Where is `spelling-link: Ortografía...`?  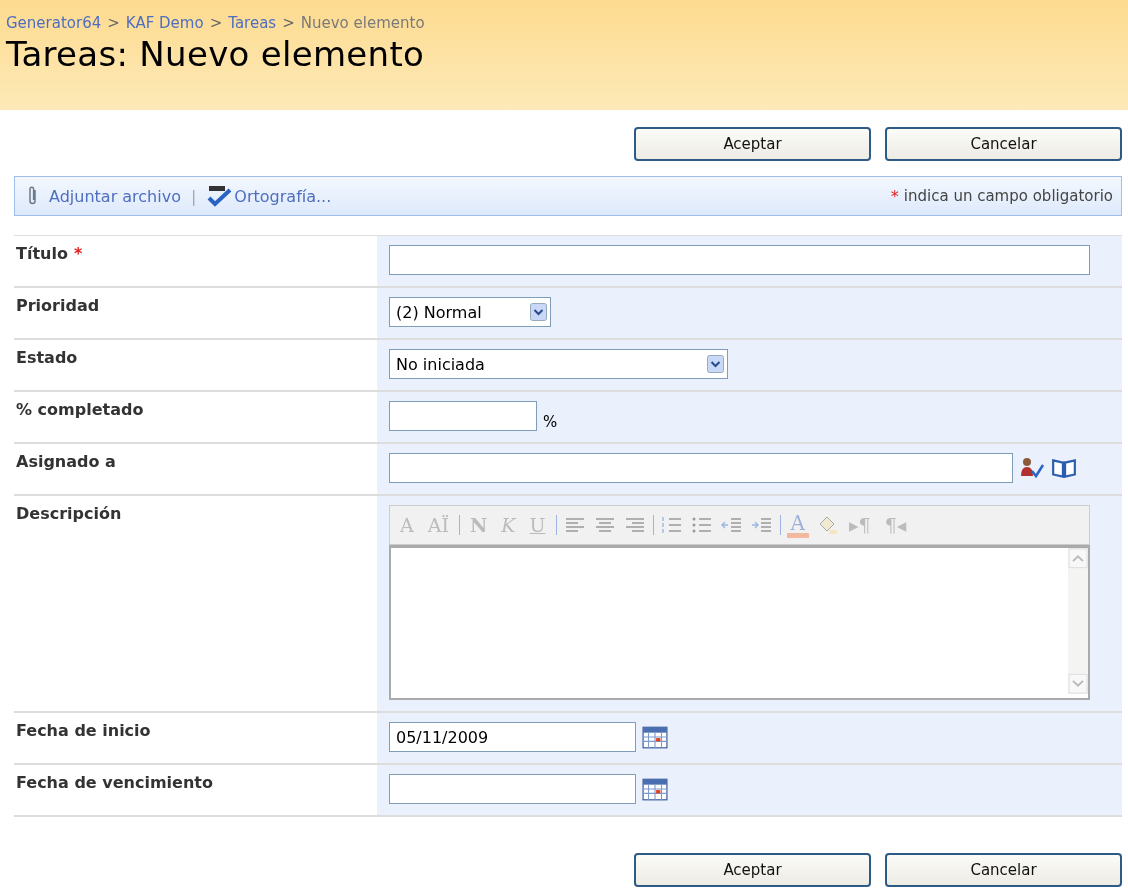
spelling-link: Ortografía... is located at coordinates (283, 196).